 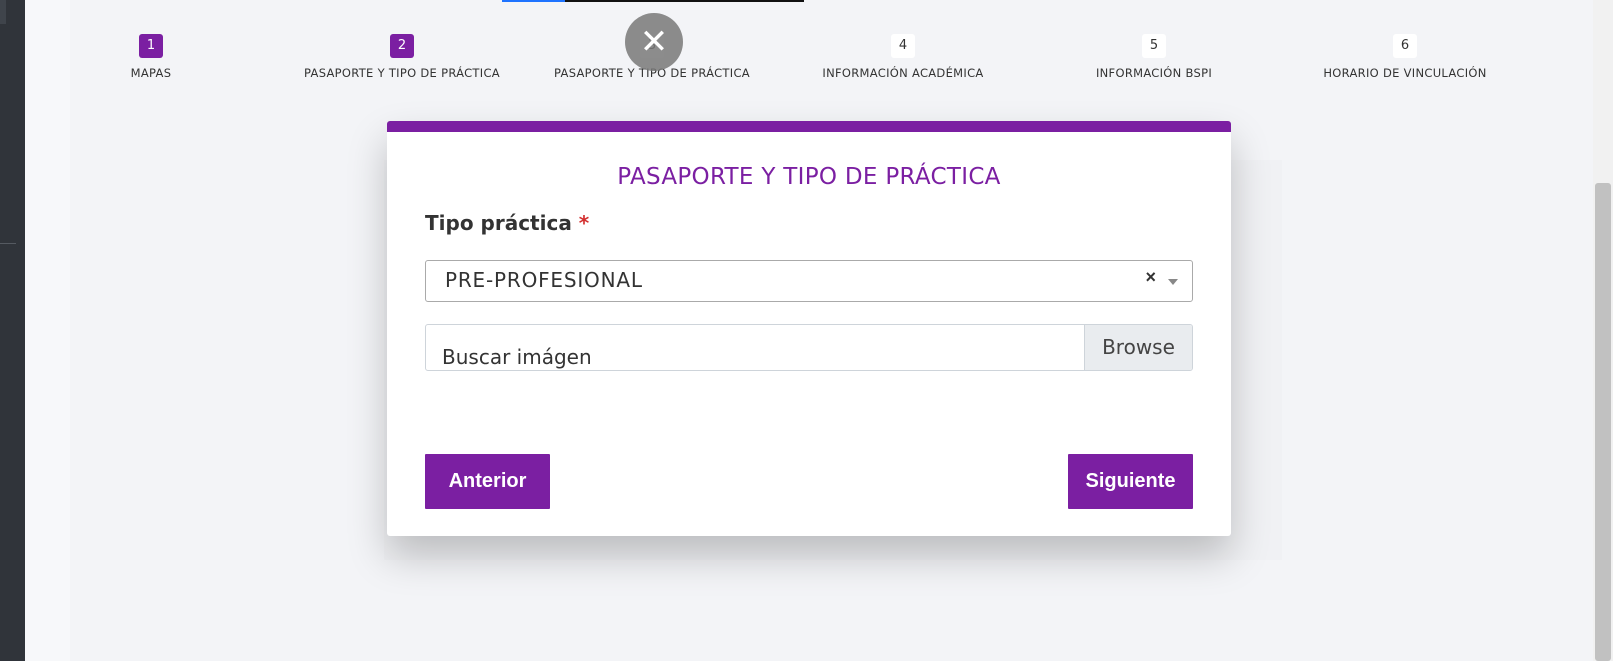 I want to click on step-label: PASAPORTE Y TIPO DE PRÁCTICA, so click(x=402, y=73).